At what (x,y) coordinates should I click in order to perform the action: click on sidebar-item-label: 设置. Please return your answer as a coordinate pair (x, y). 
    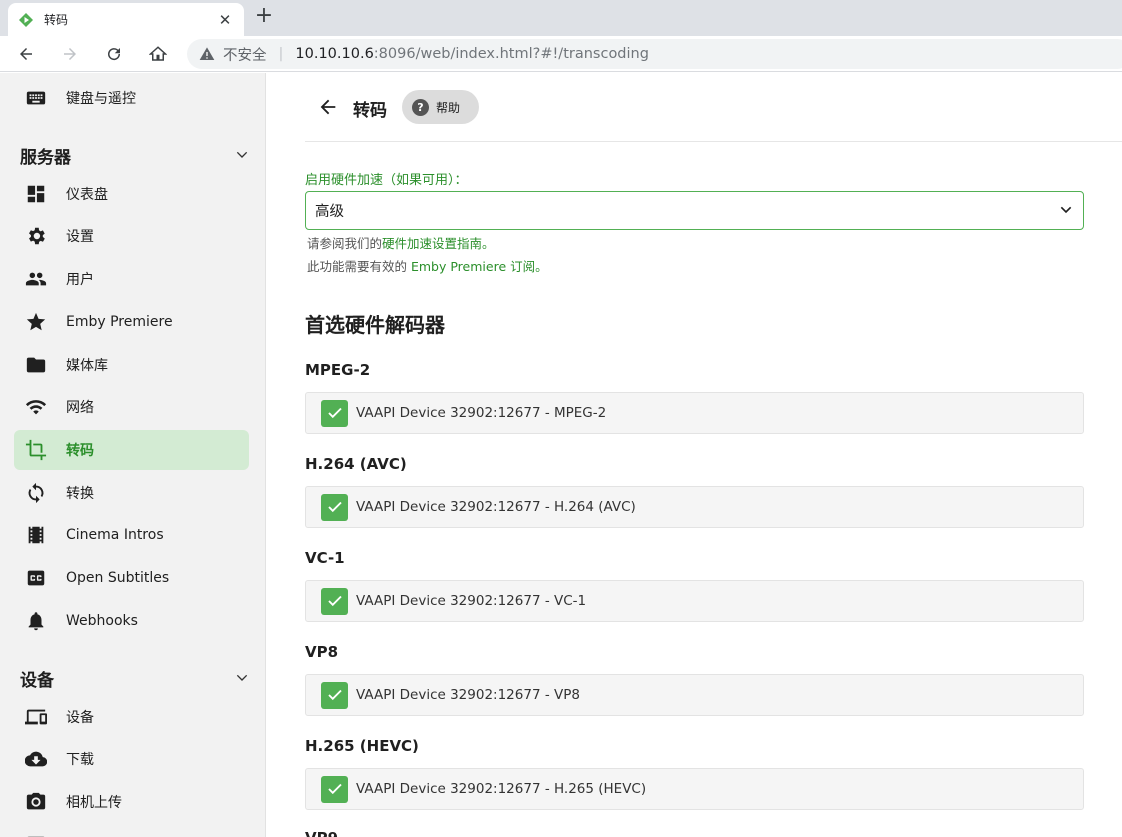
    Looking at the image, I should click on (80, 236).